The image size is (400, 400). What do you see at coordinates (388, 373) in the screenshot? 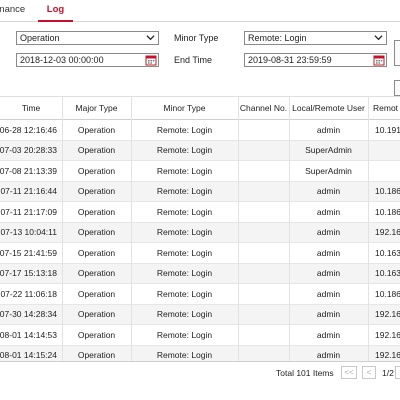
I see `page-indicator: 1/2` at bounding box center [388, 373].